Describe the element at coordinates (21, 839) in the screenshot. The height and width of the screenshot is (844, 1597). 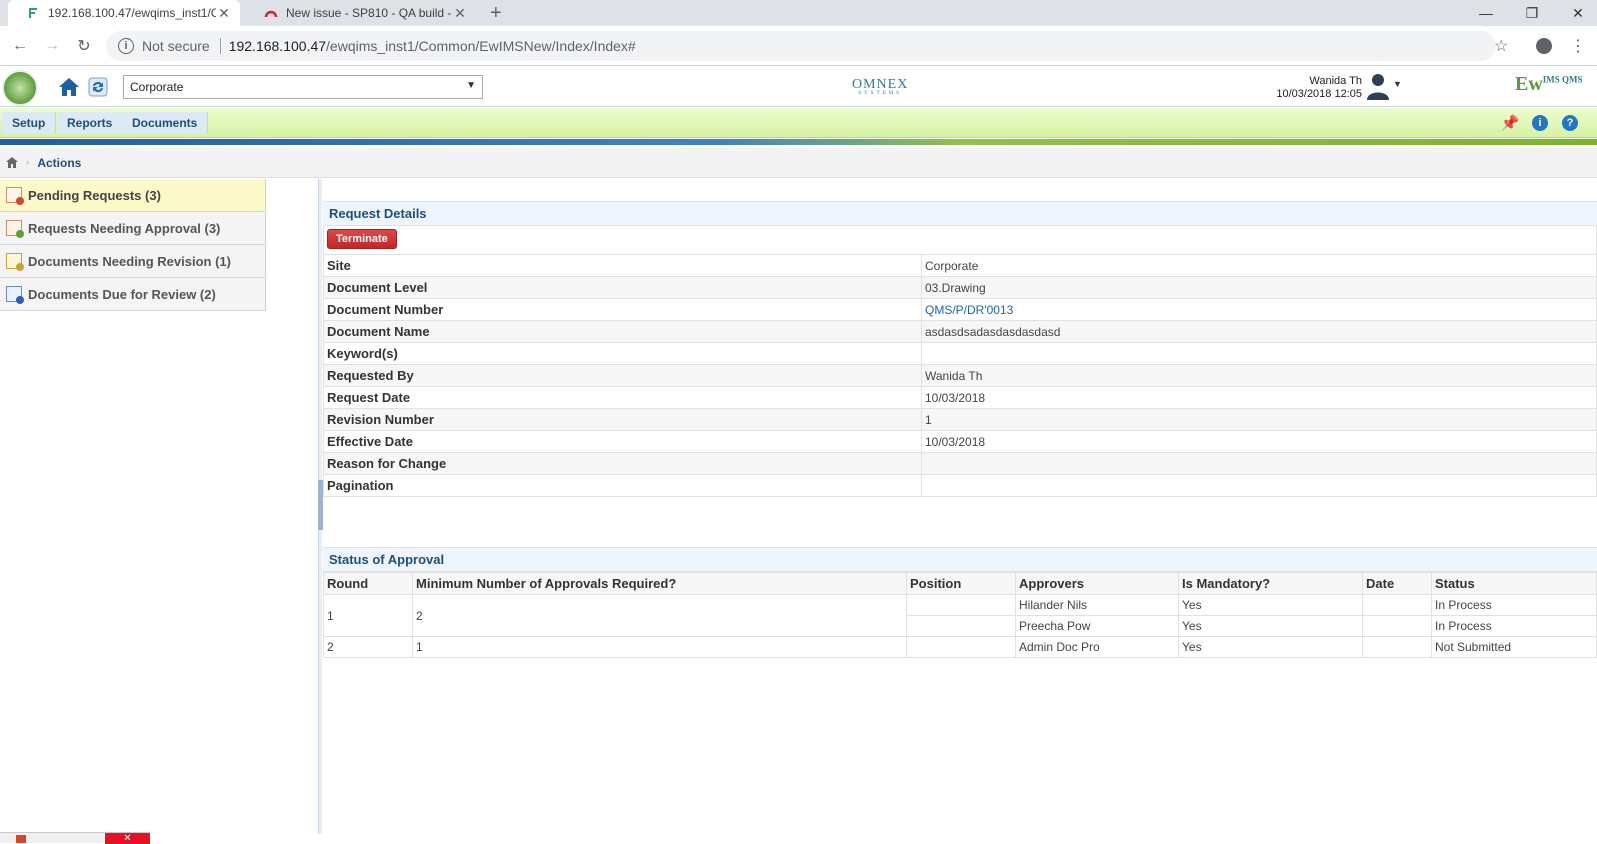
I see `app-preview-icon` at that location.